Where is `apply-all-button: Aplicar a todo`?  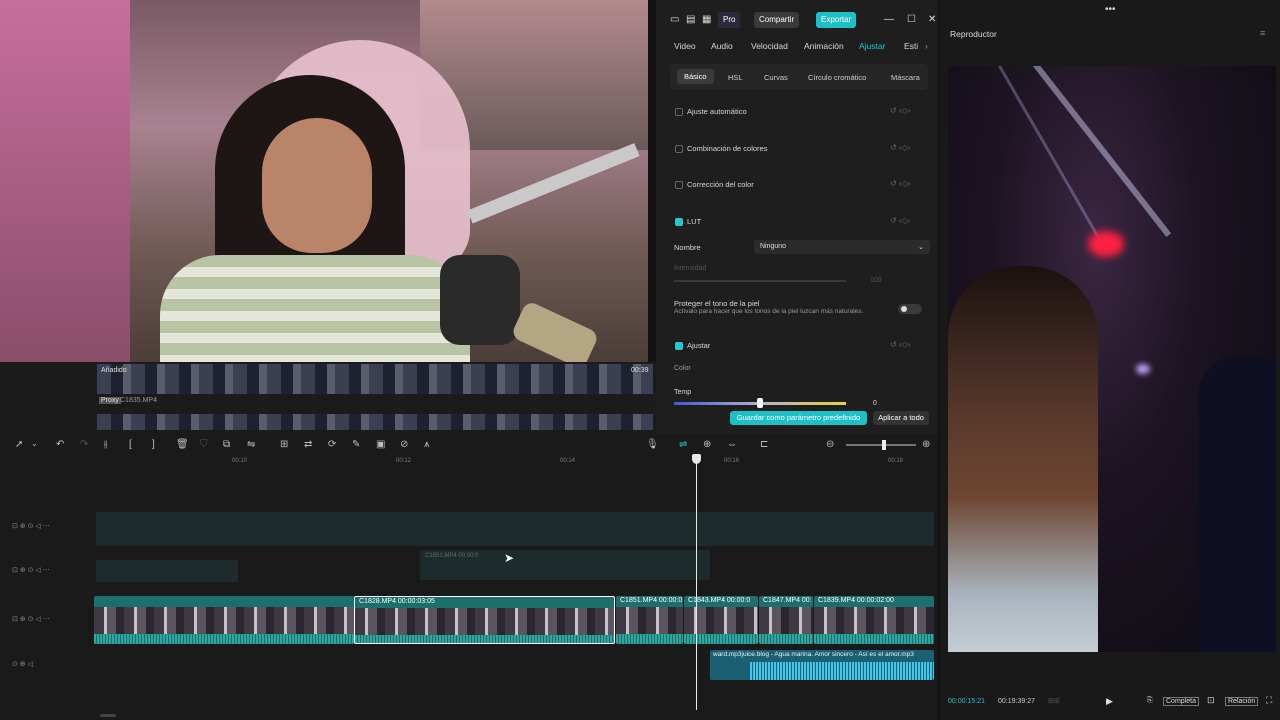
apply-all-button: Aplicar a todo is located at coordinates (901, 418).